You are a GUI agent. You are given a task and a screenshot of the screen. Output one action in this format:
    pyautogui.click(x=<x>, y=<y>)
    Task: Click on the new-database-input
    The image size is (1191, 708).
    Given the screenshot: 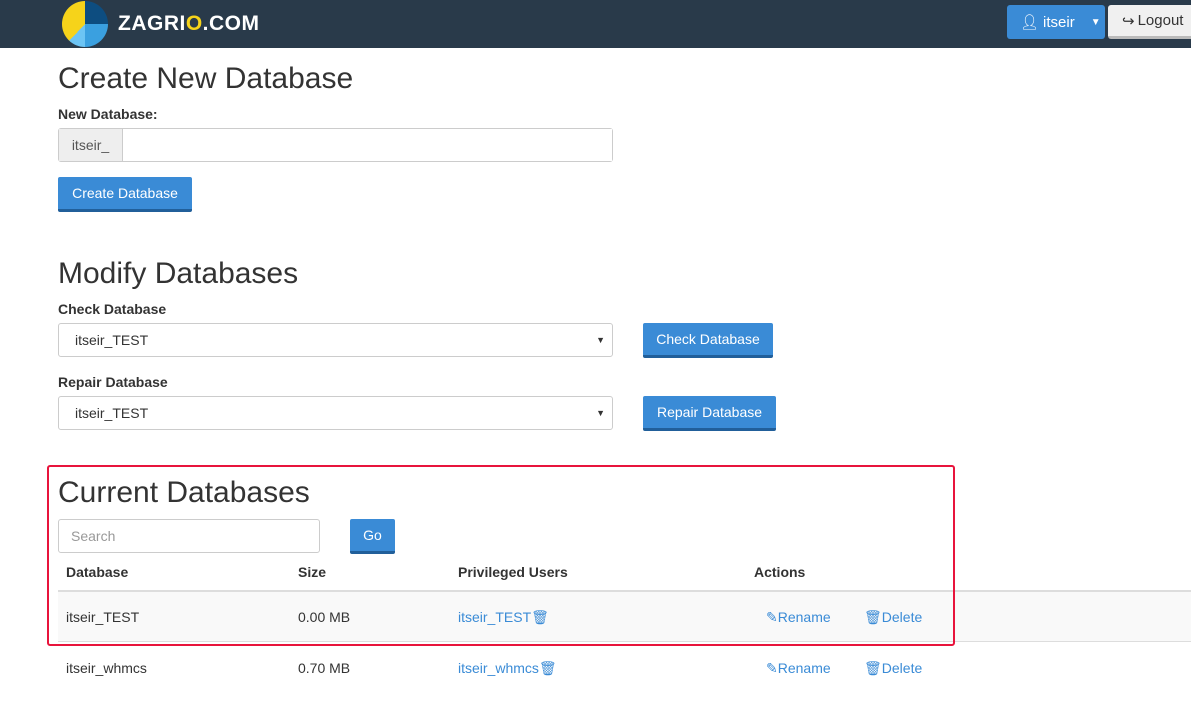 What is the action you would take?
    pyautogui.click(x=367, y=145)
    